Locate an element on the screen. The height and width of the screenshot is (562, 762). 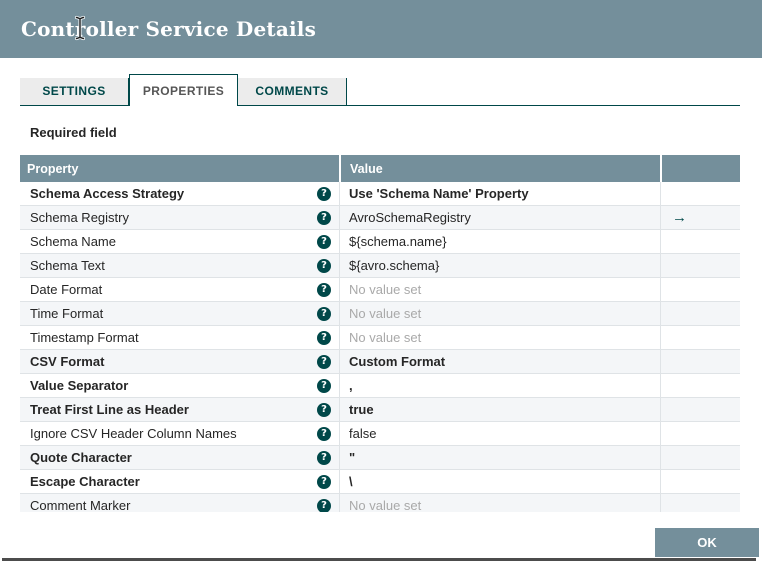
property-cell: Treat First Line as Header? is located at coordinates (179, 409).